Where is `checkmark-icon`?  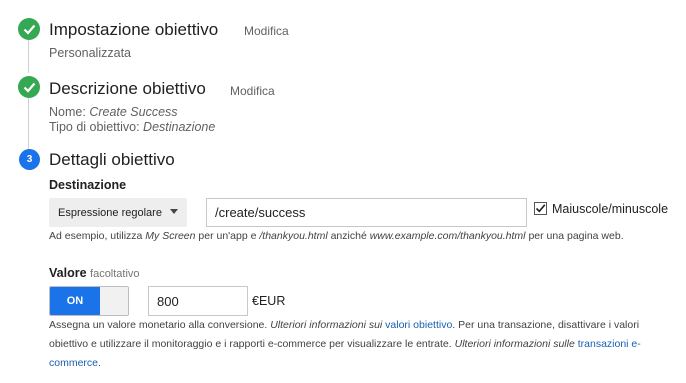 checkmark-icon is located at coordinates (540, 208).